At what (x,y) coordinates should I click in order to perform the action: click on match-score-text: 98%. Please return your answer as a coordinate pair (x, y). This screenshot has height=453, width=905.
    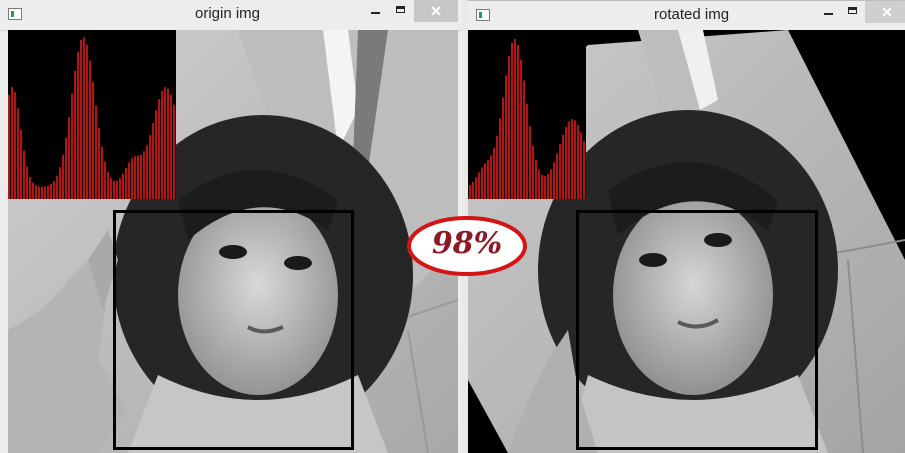
    Looking at the image, I should click on (467, 243).